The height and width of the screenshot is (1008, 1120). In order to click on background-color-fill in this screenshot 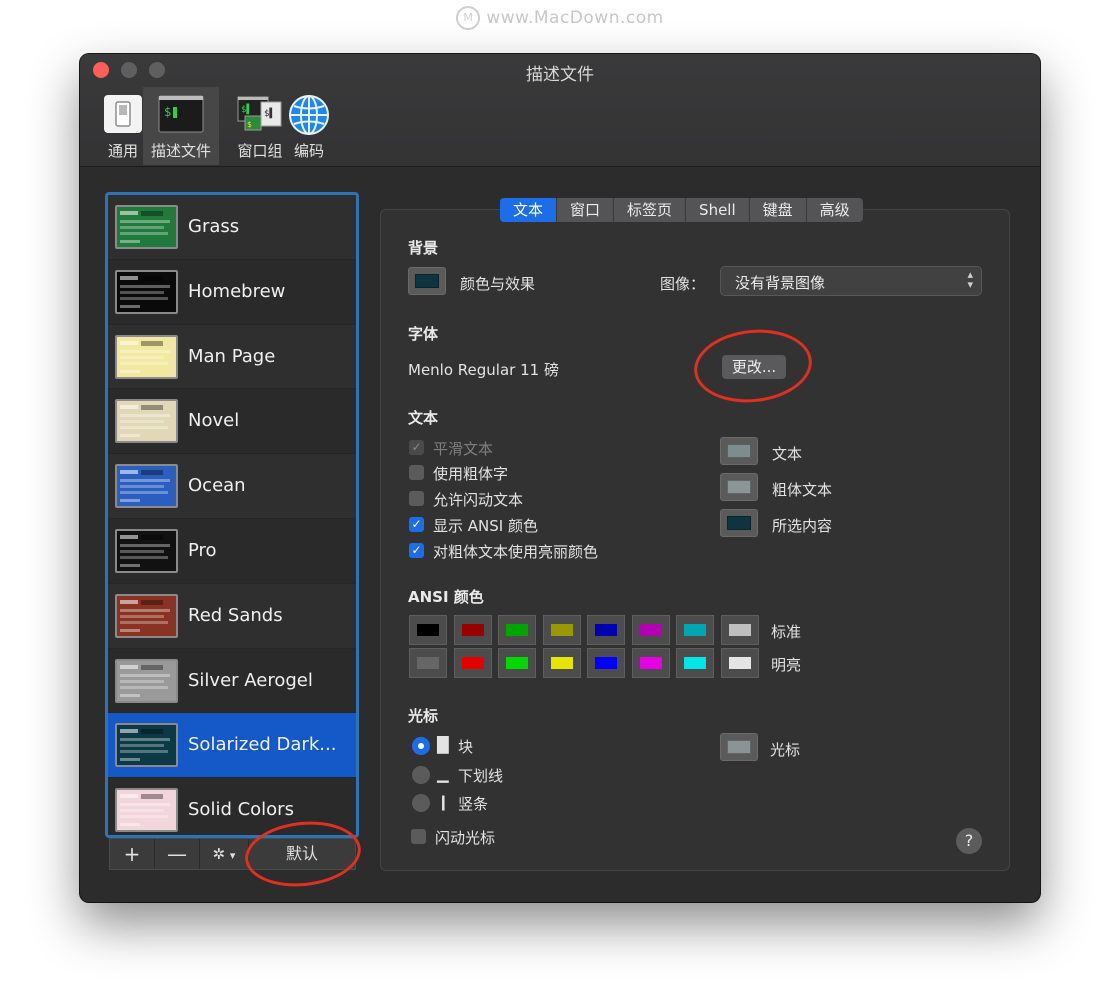, I will do `click(427, 281)`.